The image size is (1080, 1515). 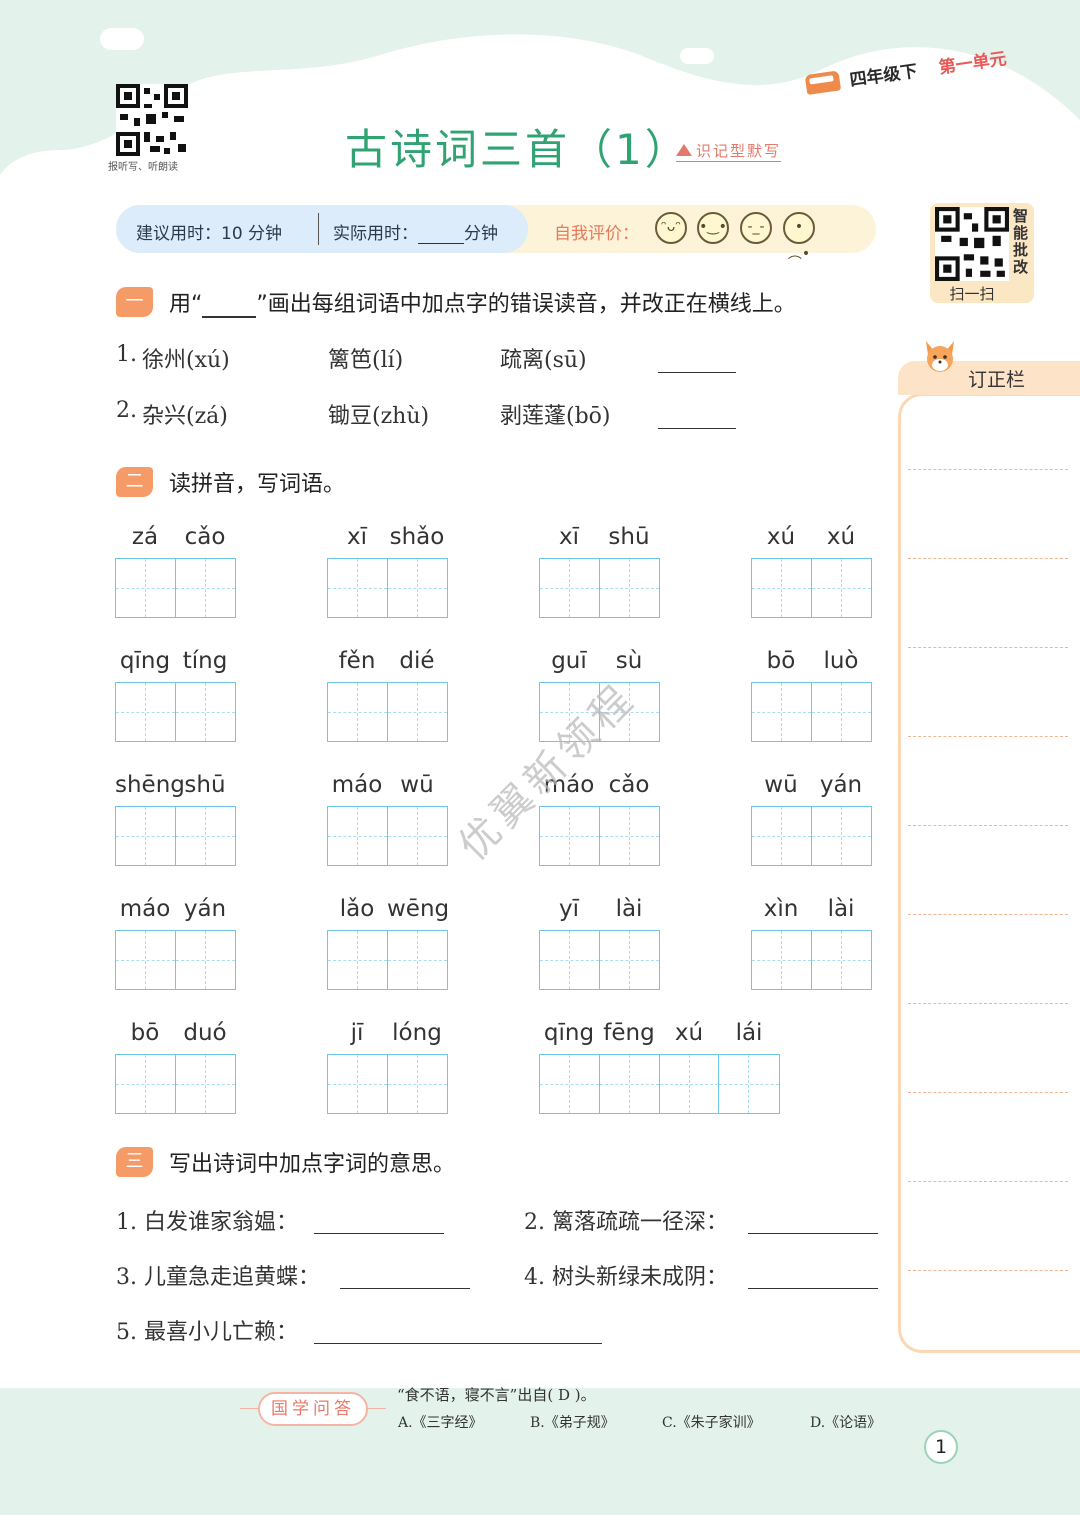 I want to click on correction-panel, so click(x=989, y=873).